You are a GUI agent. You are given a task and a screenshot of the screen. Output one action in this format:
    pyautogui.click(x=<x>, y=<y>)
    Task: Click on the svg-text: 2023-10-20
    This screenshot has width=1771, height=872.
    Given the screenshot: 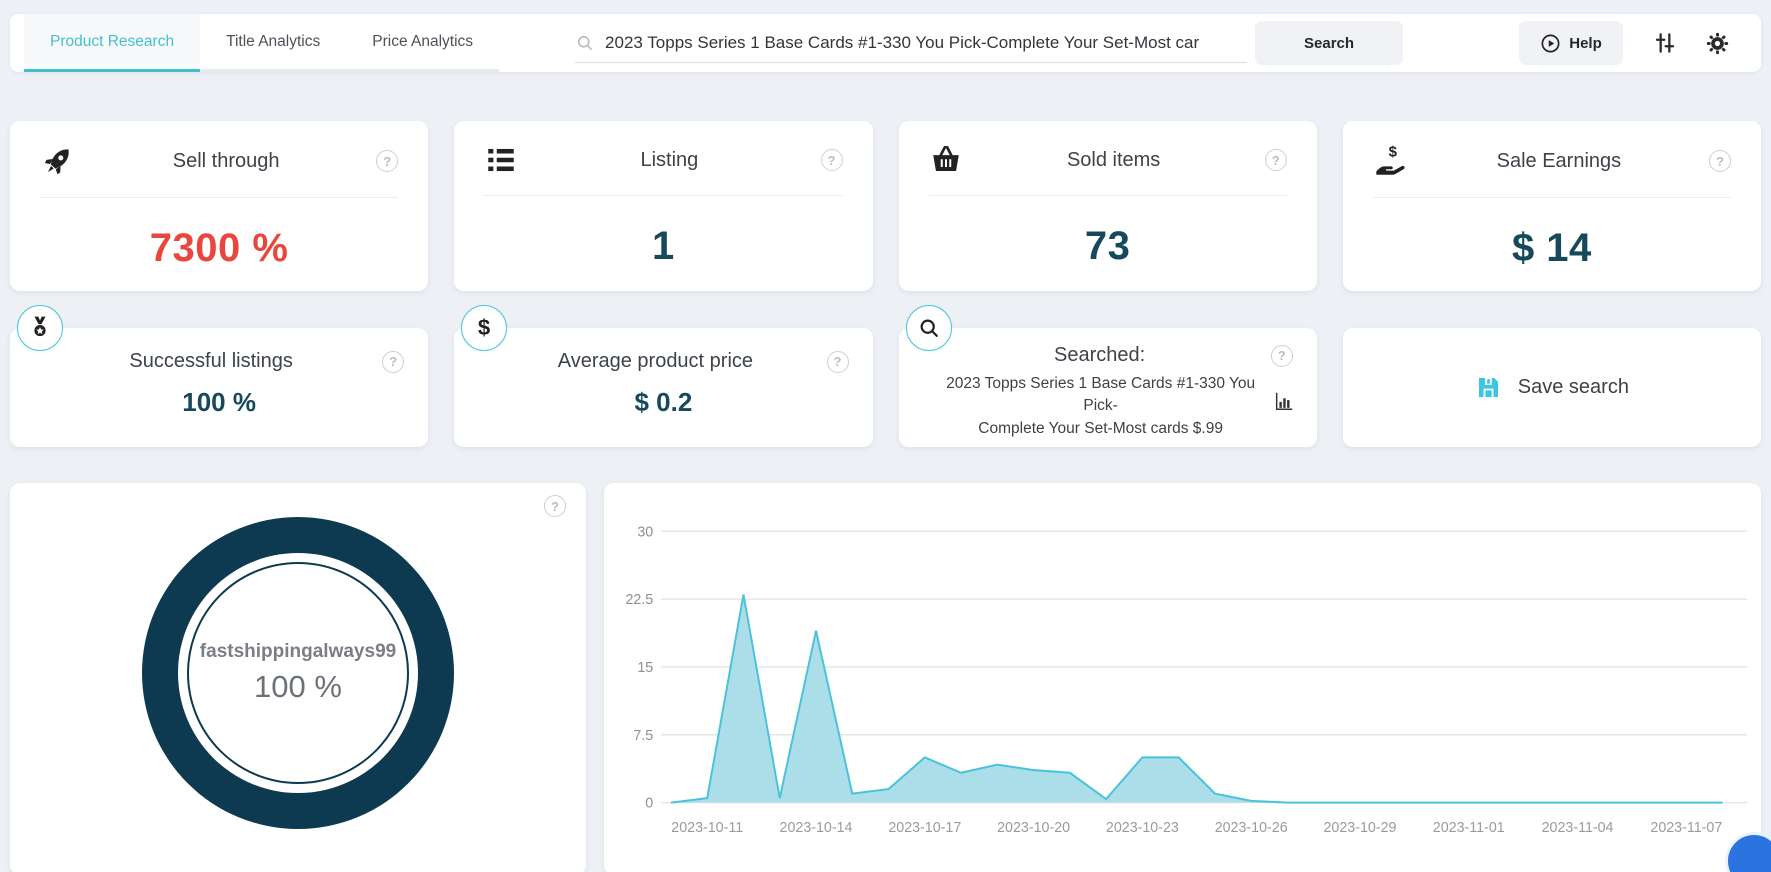 What is the action you would take?
    pyautogui.click(x=1033, y=828)
    